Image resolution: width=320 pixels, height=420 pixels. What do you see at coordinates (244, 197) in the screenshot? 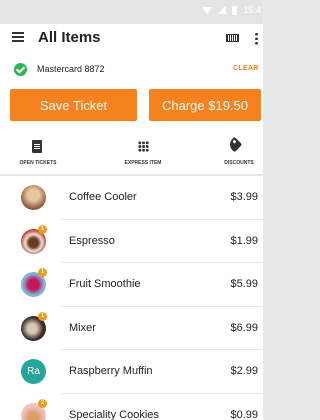
I see `item-price: $3.99` at bounding box center [244, 197].